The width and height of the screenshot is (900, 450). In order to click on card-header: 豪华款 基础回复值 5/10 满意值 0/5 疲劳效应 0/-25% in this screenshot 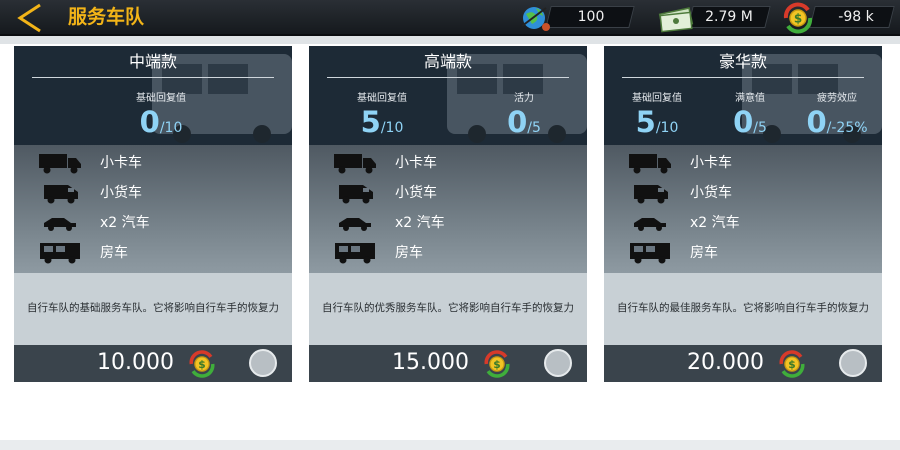, I will do `click(743, 95)`.